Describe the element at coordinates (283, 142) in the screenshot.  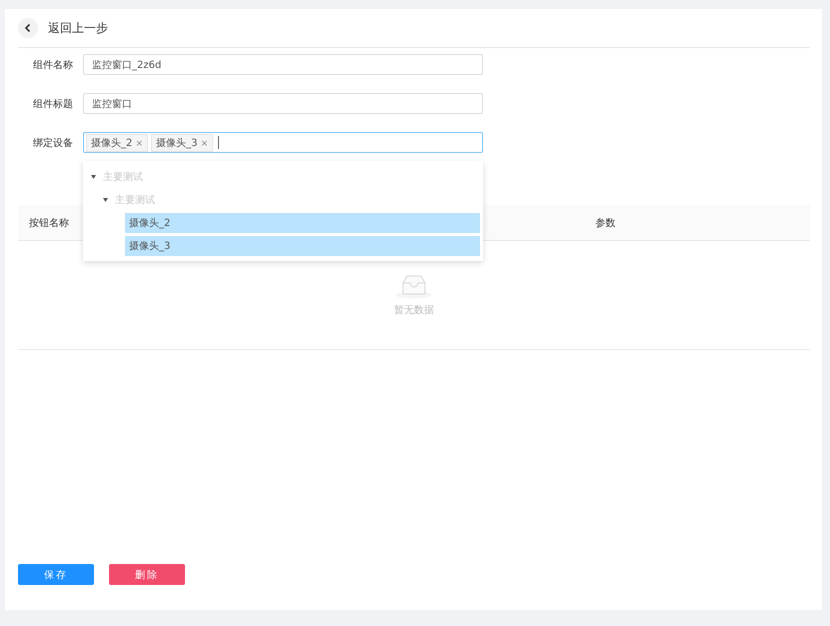
I see `device-select-field: 摄像头_2 × 摄像头_3 ×` at that location.